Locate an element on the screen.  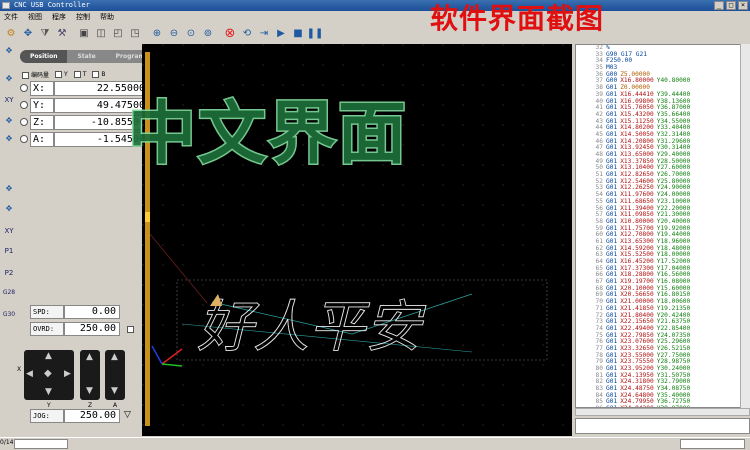
g28-icon: G28 is located at coordinates (9, 296).